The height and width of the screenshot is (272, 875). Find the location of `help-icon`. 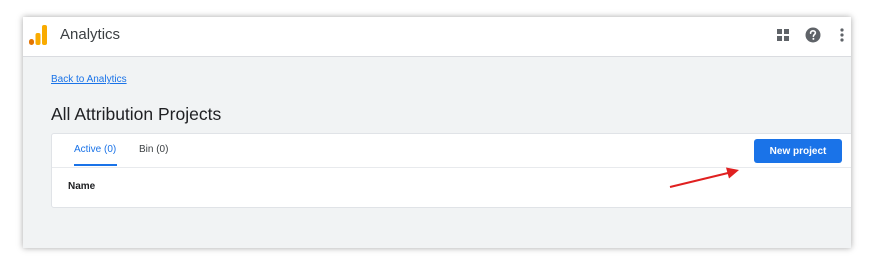

help-icon is located at coordinates (813, 35).